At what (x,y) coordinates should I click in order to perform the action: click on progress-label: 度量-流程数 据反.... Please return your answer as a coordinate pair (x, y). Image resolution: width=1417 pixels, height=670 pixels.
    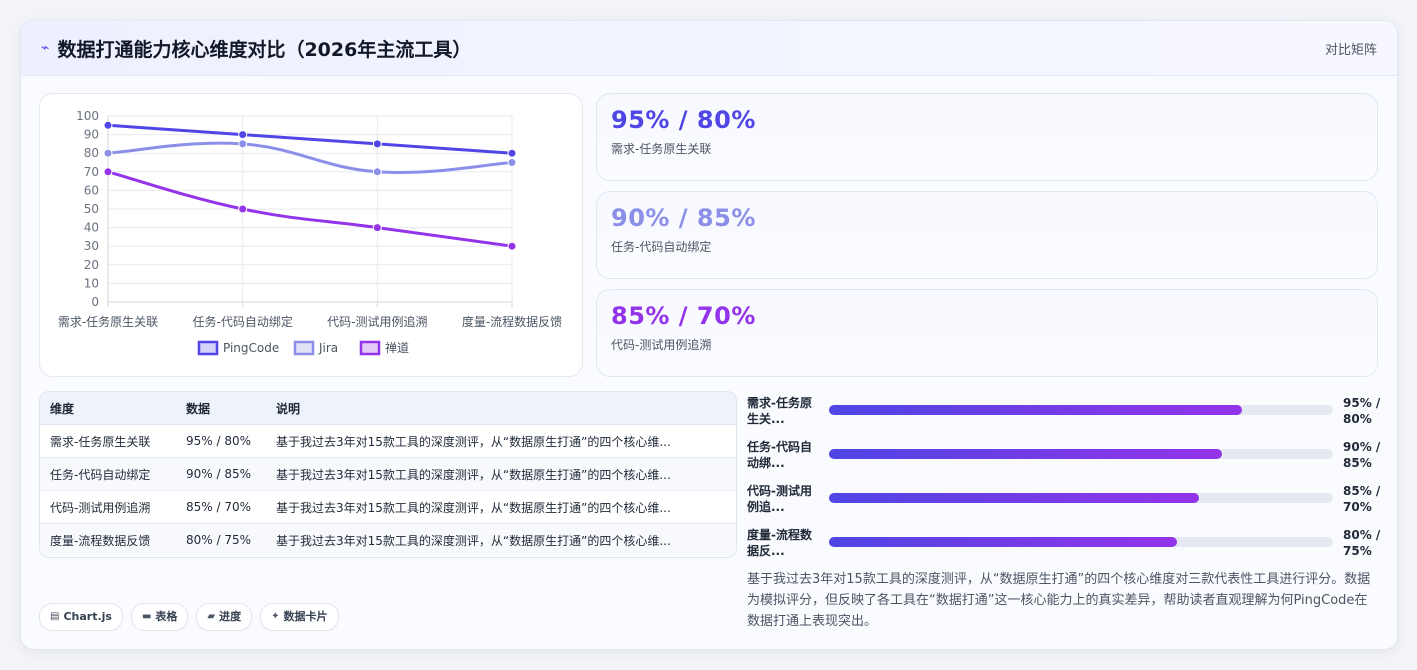
    Looking at the image, I should click on (779, 543).